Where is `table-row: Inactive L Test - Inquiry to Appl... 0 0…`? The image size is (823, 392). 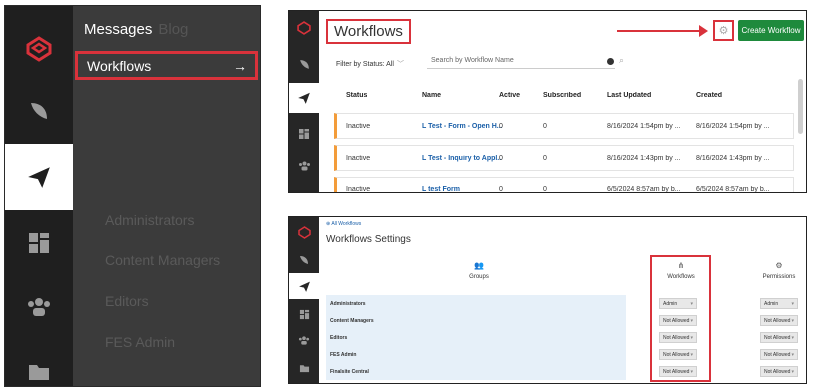 table-row: Inactive L Test - Inquiry to Appl... 0 0… is located at coordinates (564, 158).